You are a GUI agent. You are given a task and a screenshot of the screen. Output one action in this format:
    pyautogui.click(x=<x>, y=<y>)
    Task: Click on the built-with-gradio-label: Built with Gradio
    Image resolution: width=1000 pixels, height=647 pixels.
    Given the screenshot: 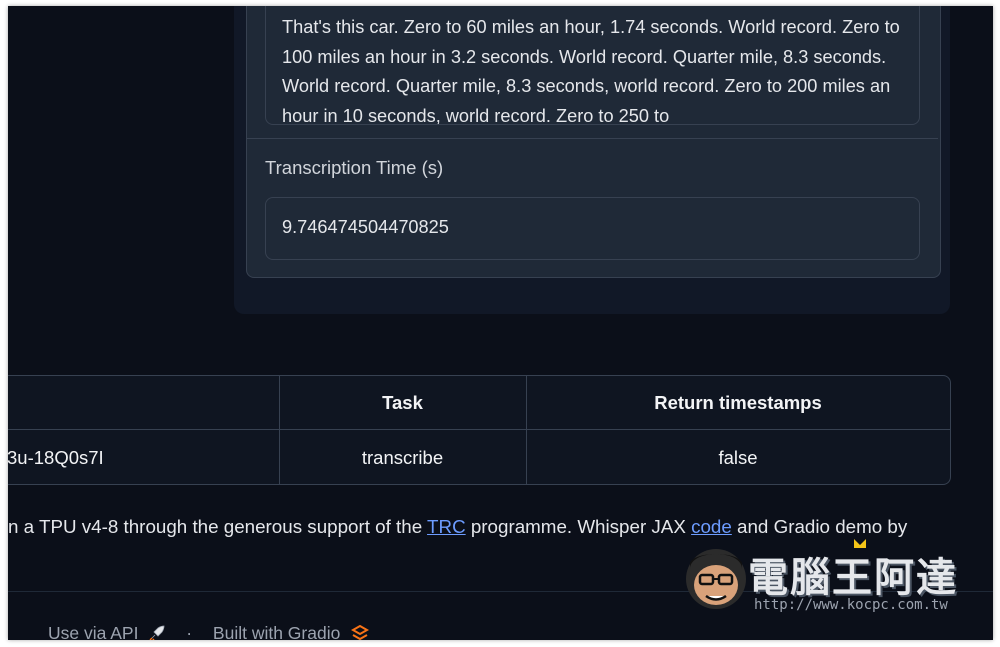 What is the action you would take?
    pyautogui.click(x=276, y=631)
    